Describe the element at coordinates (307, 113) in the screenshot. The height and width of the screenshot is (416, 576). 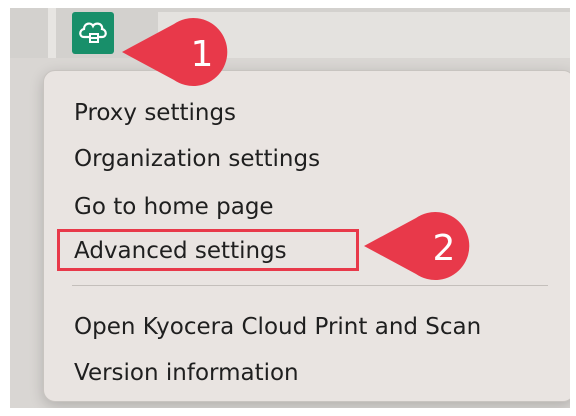
I see `menu-item-proxy-settings: Proxy settings` at that location.